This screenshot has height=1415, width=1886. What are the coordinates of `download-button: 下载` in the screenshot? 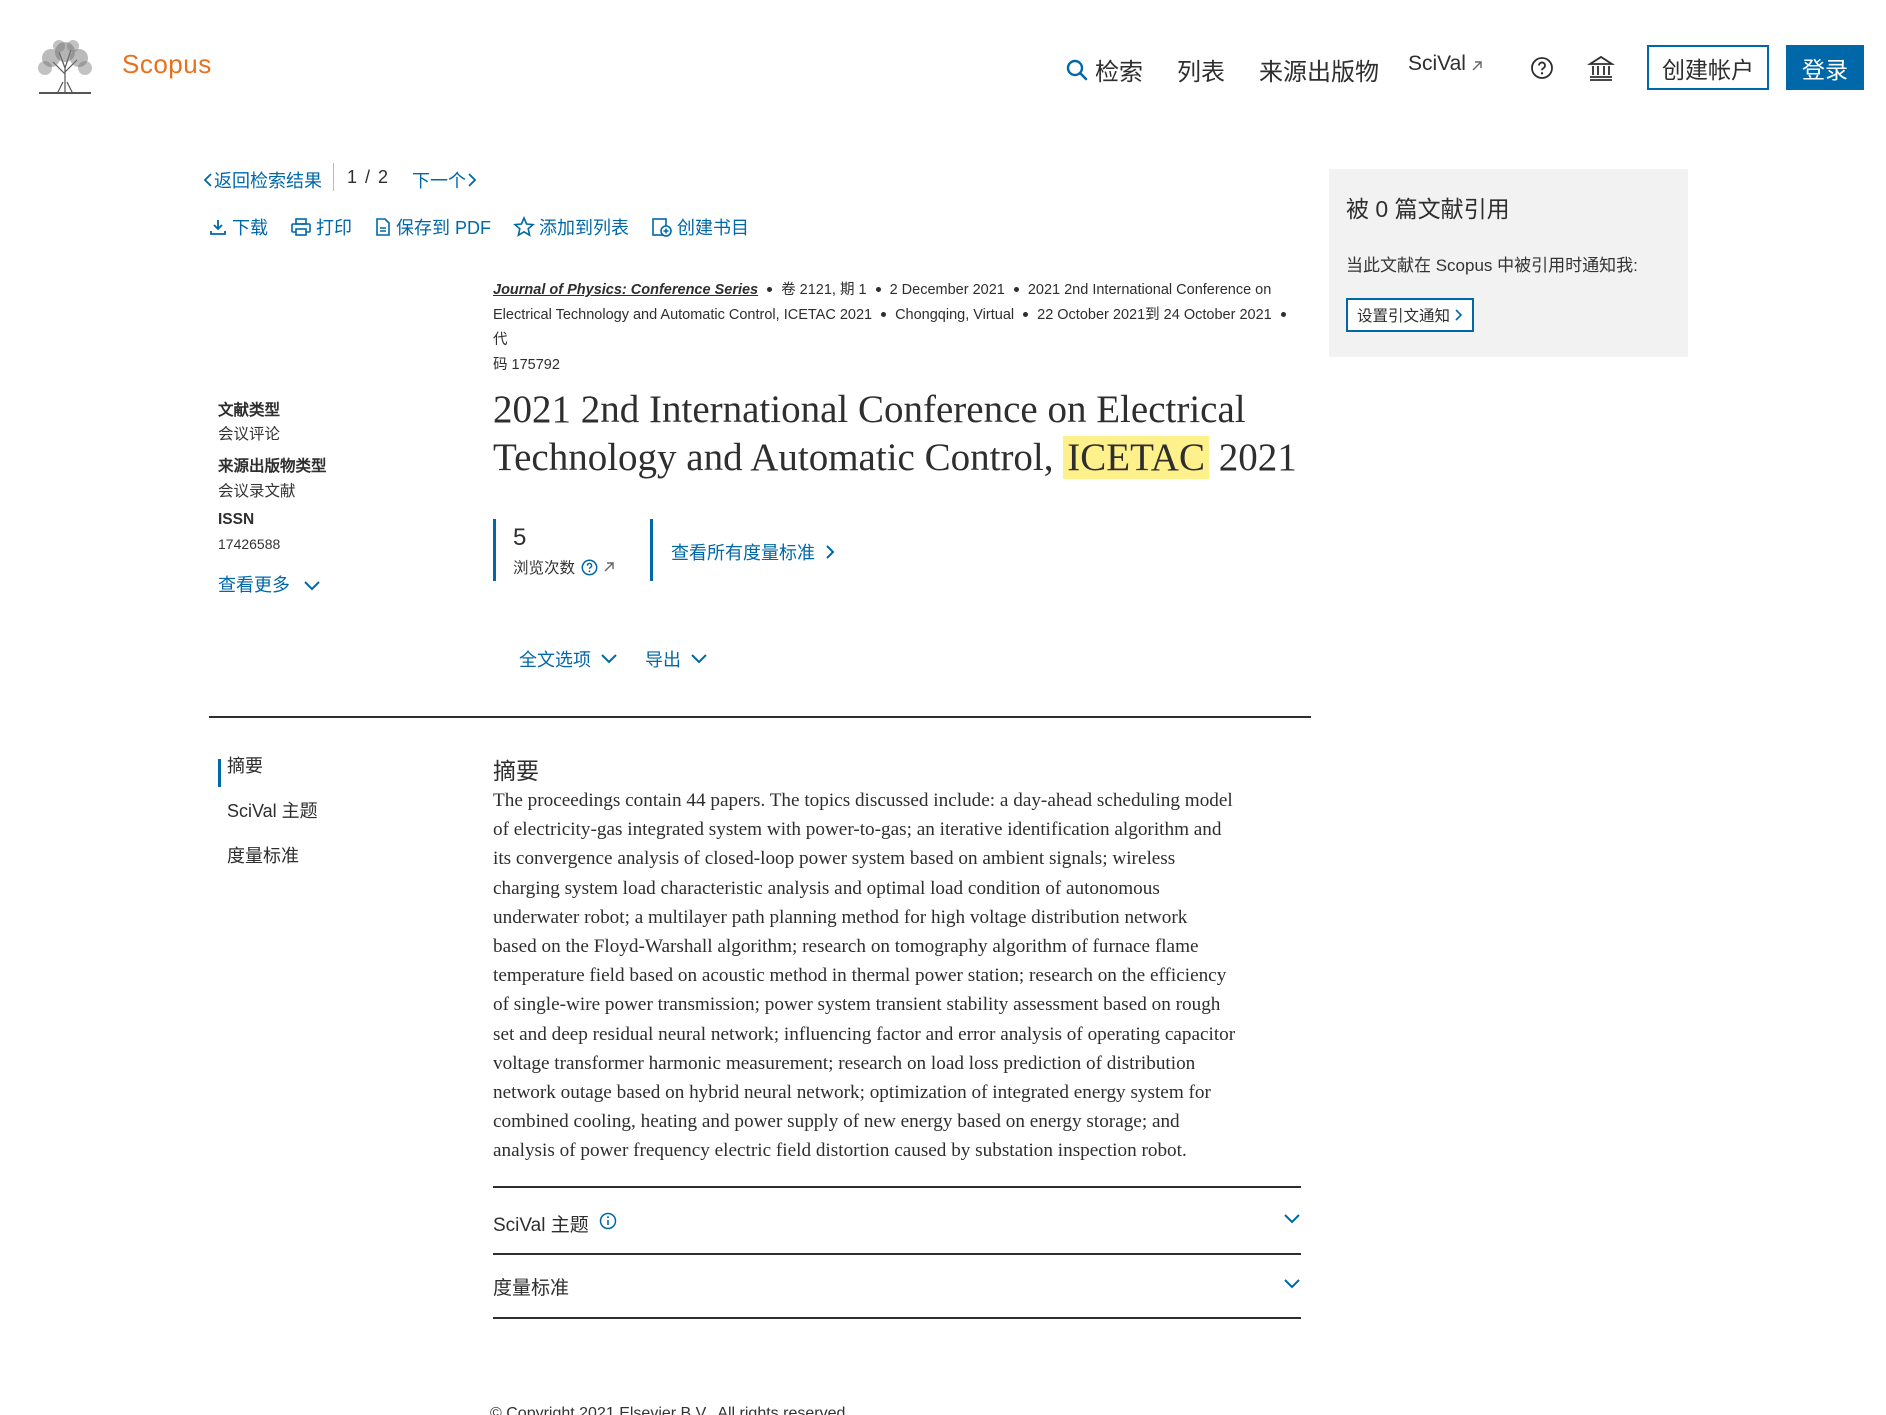 It's located at (238, 227).